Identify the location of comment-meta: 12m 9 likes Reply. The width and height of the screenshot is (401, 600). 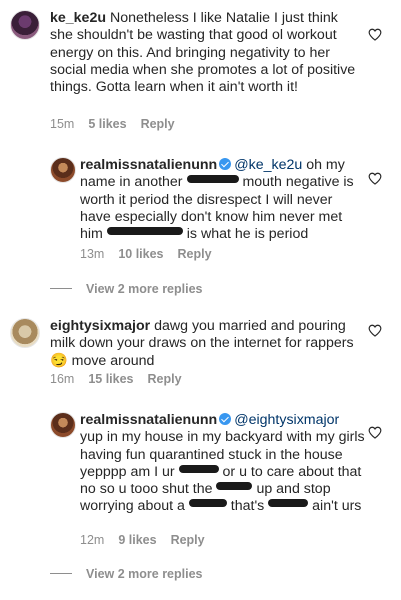
(142, 540).